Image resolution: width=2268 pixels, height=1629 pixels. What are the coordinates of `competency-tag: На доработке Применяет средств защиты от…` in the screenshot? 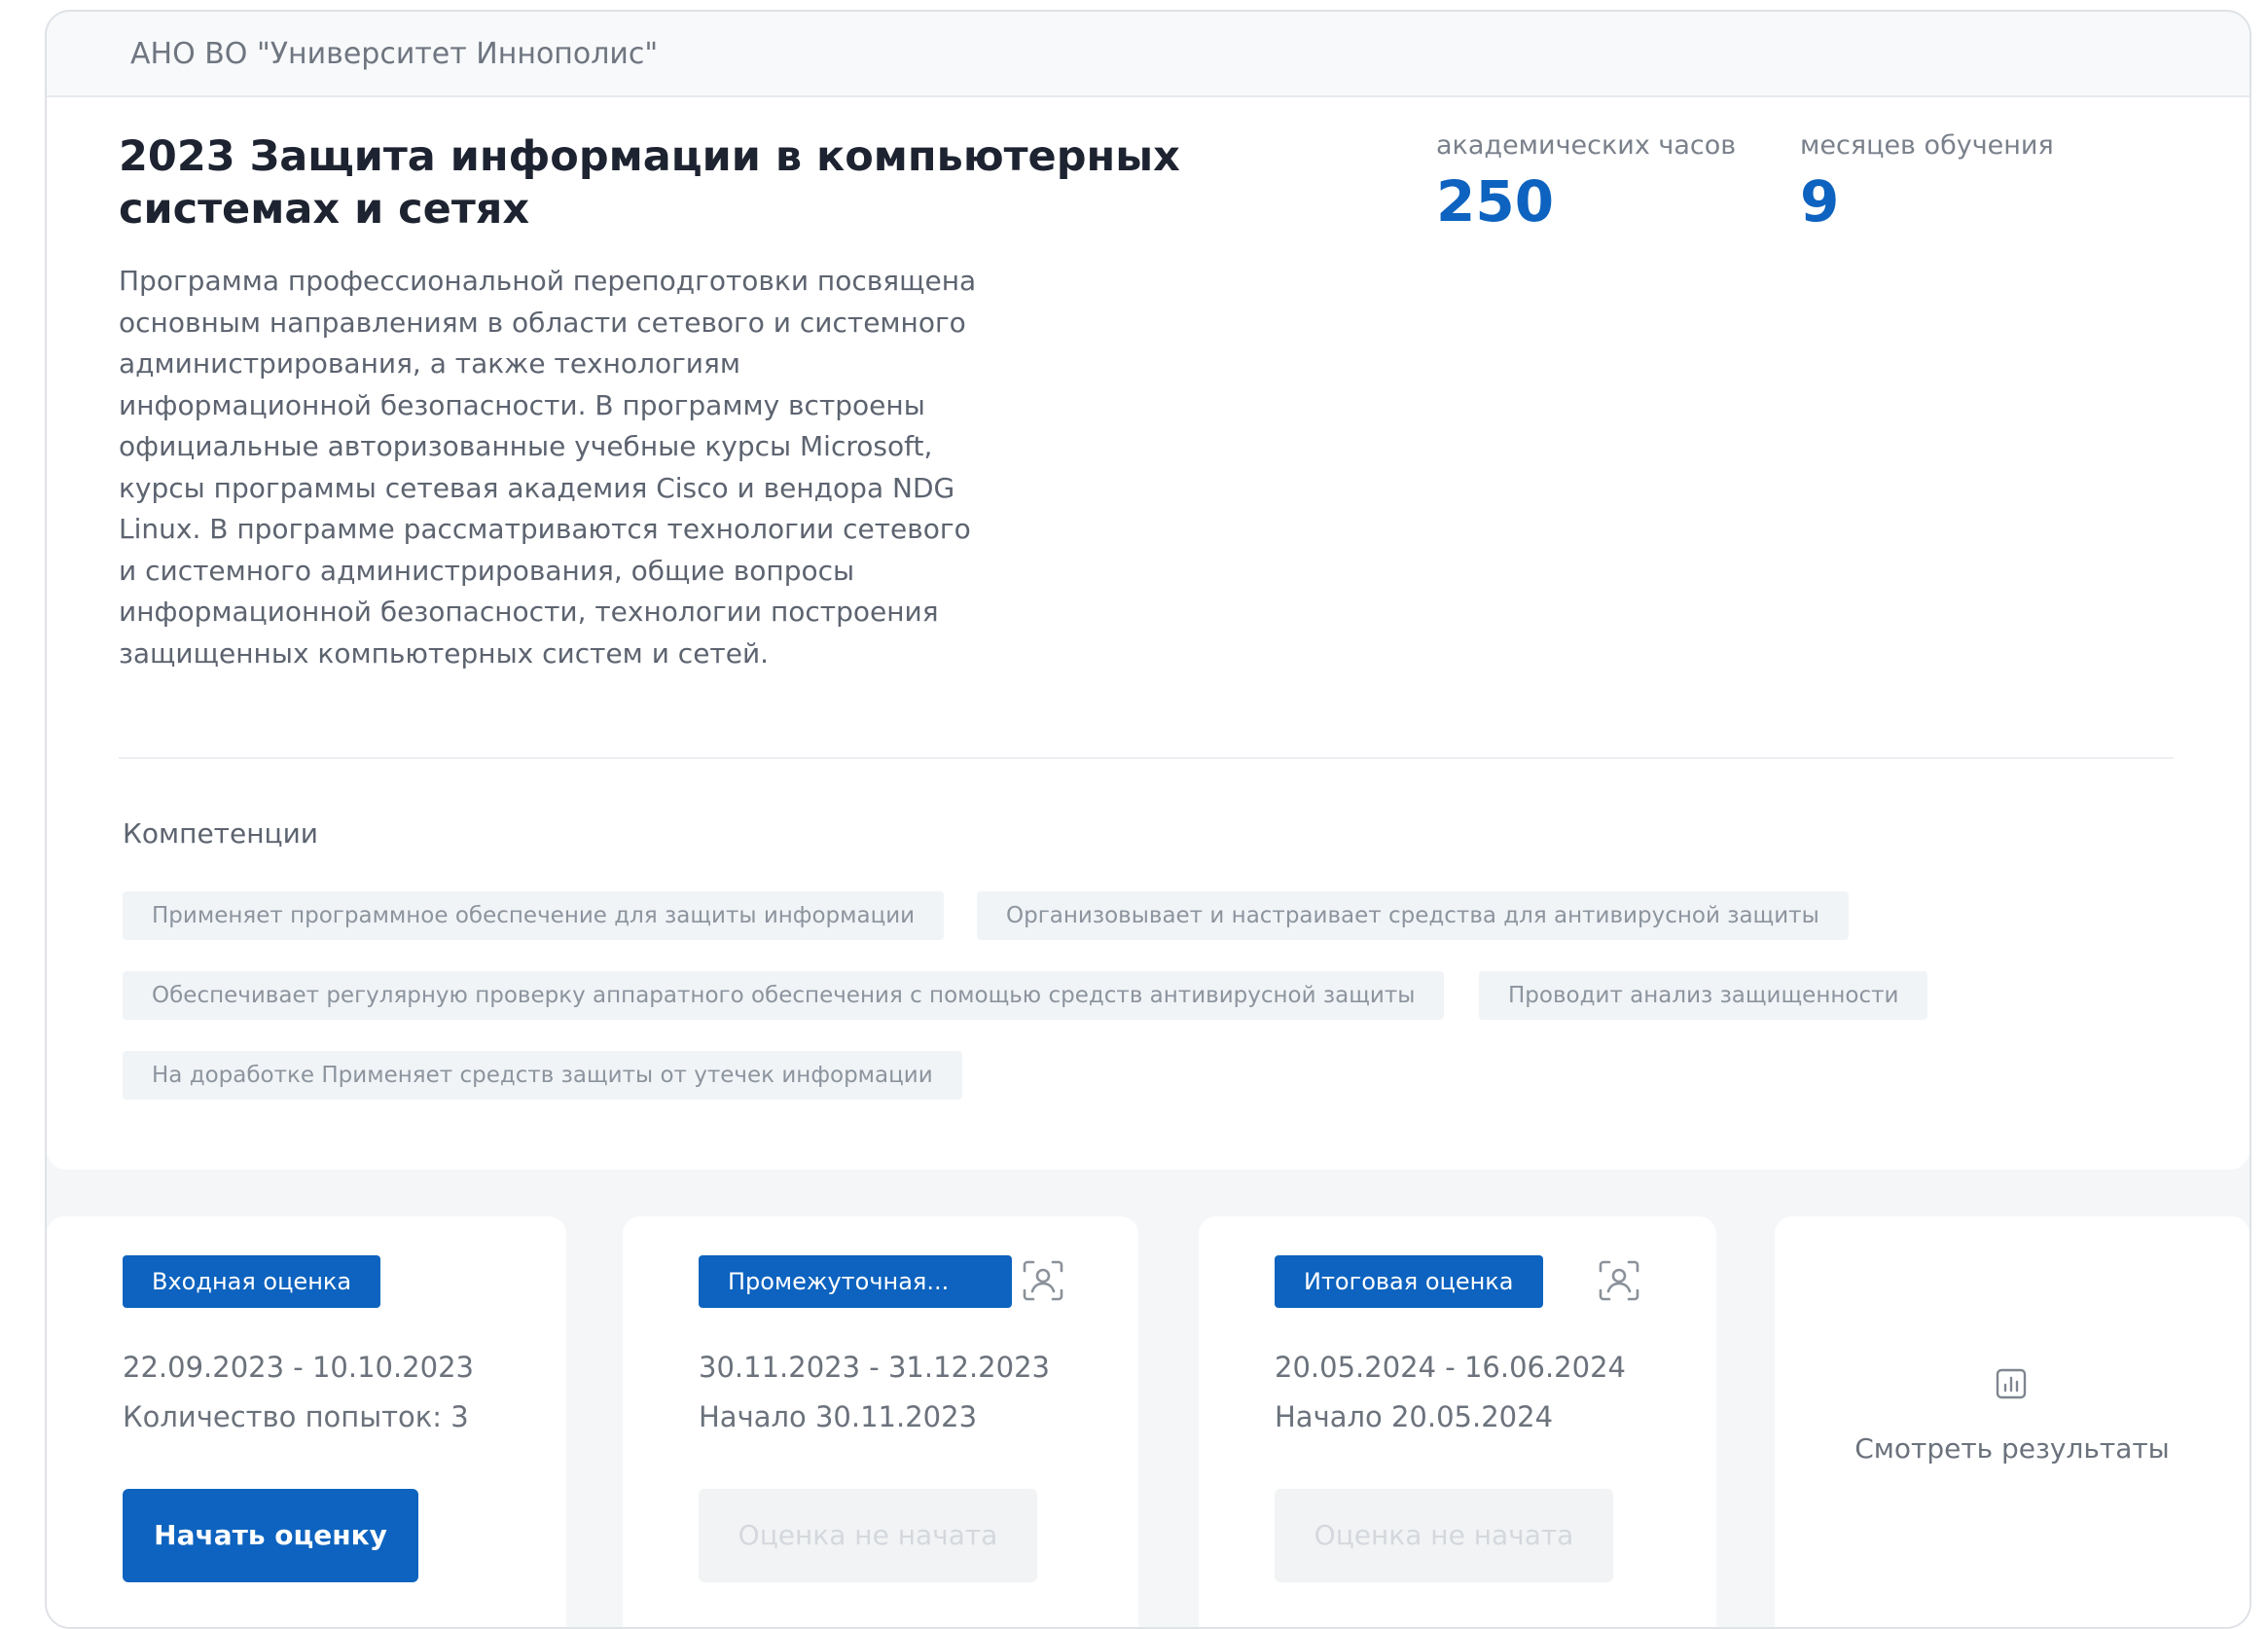 It's located at (542, 1075).